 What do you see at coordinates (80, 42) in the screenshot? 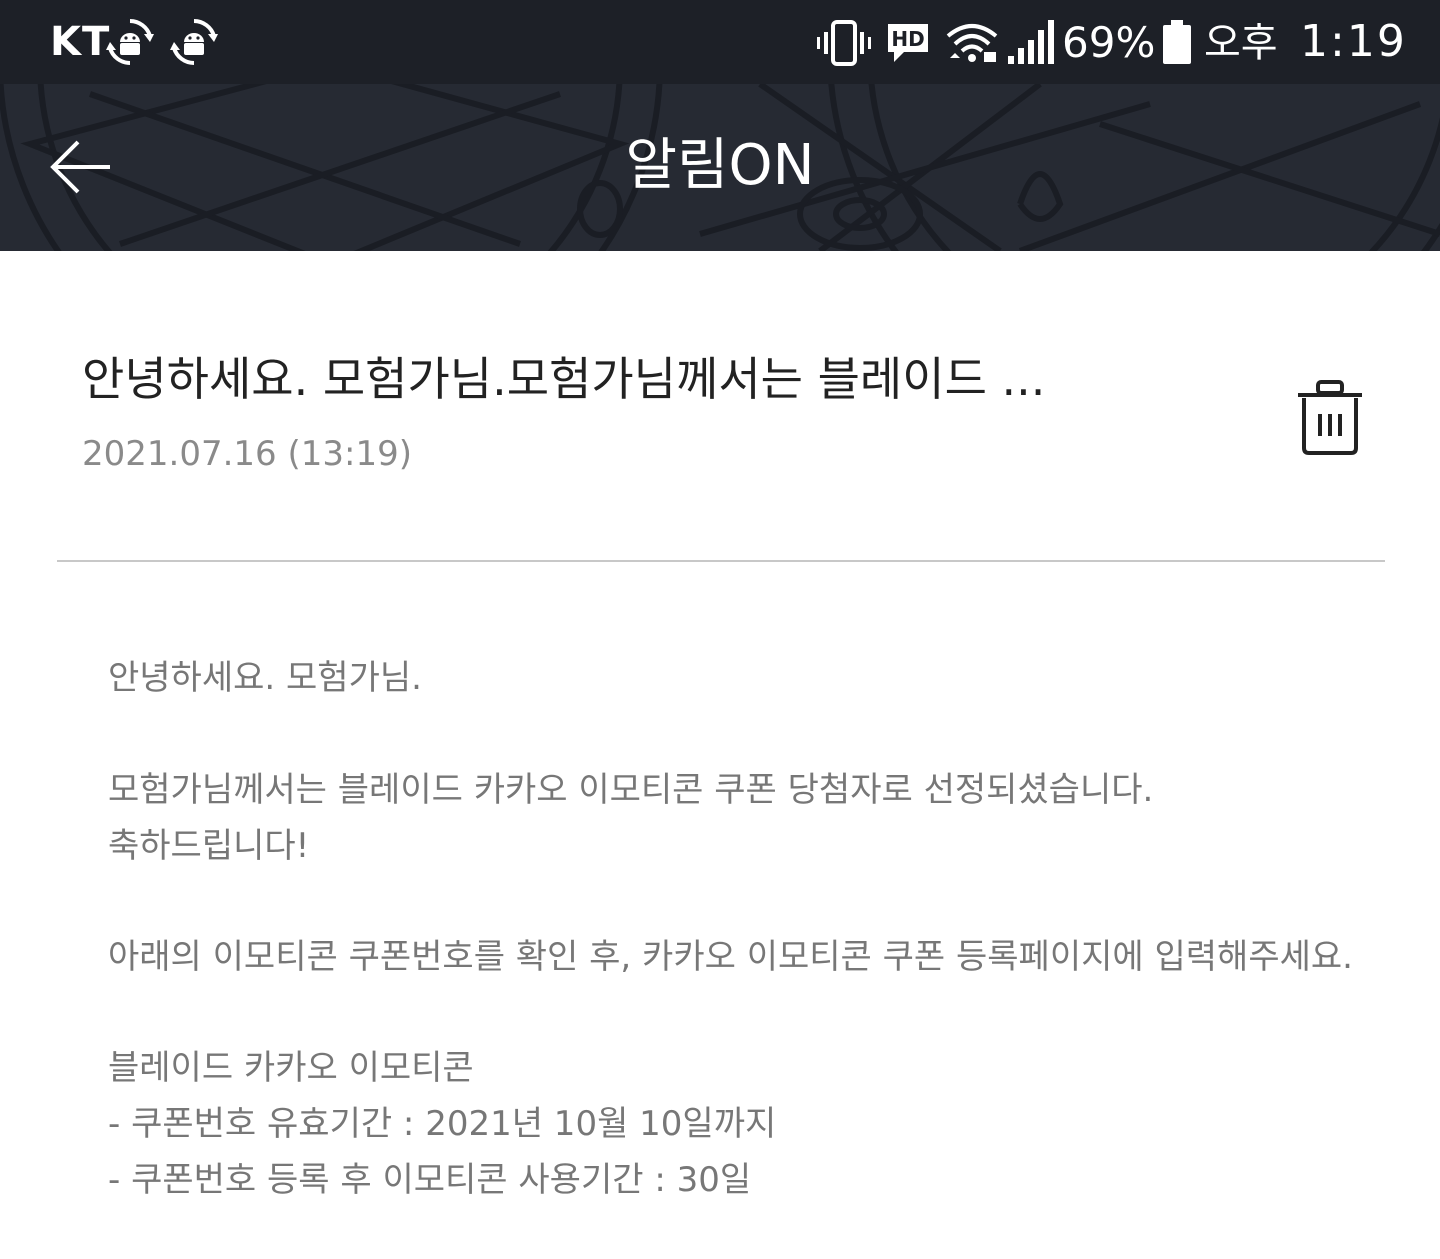
I see `carrier-label: KT` at bounding box center [80, 42].